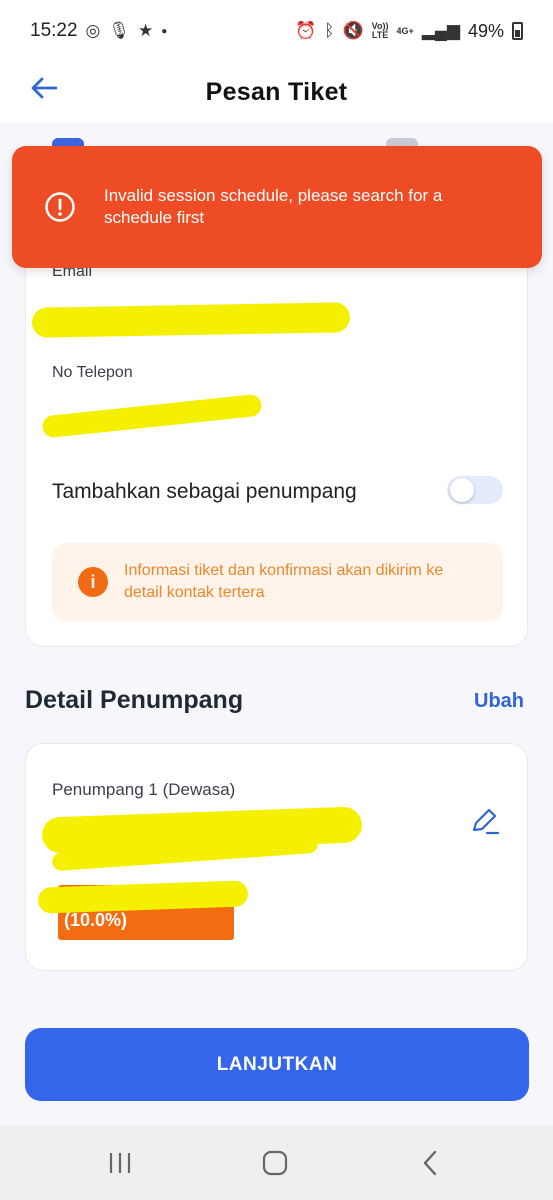 The width and height of the screenshot is (553, 1200). I want to click on badge-text: (10.0%), so click(96, 920).